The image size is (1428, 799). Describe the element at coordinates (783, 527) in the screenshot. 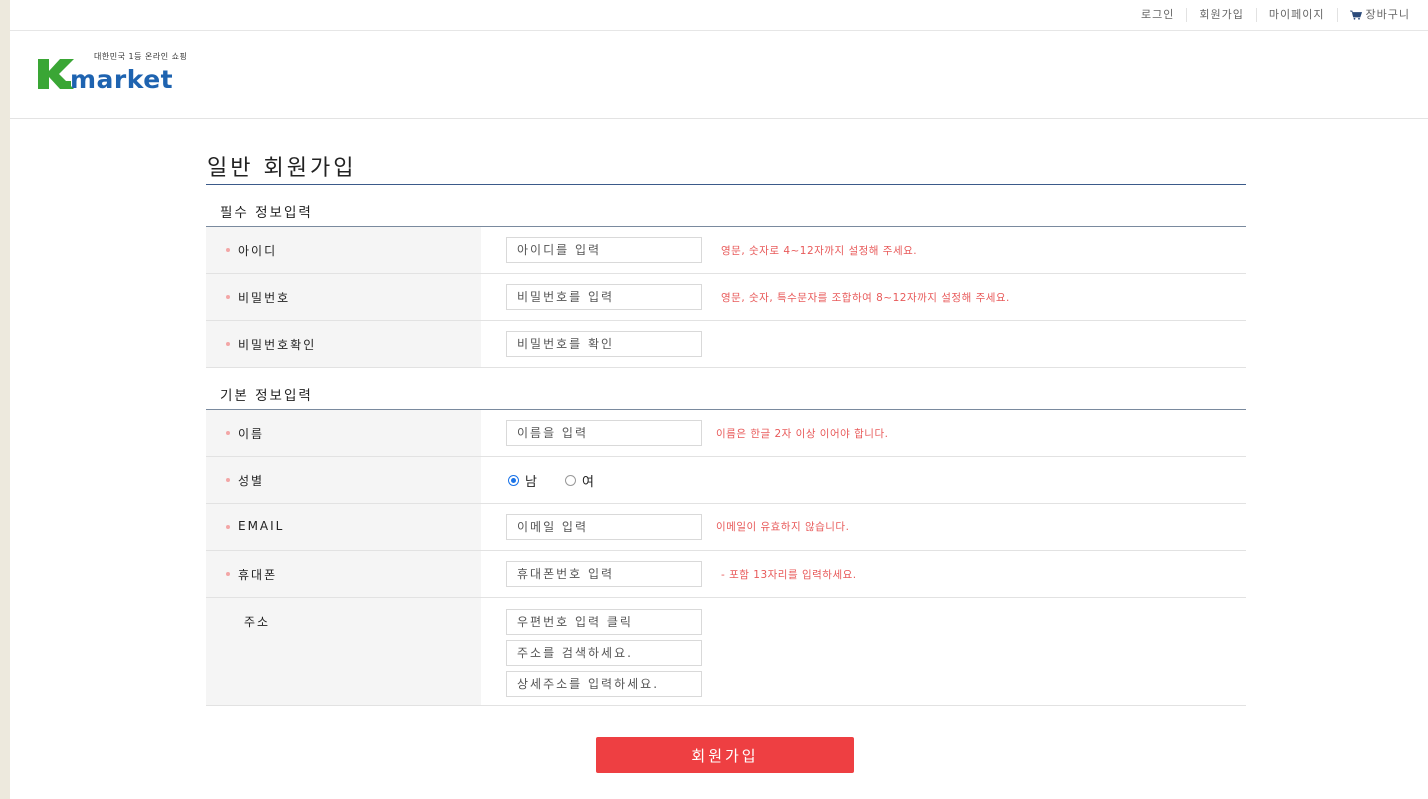

I see `email-hint: 이메일이 유효하지 않습니다.` at that location.